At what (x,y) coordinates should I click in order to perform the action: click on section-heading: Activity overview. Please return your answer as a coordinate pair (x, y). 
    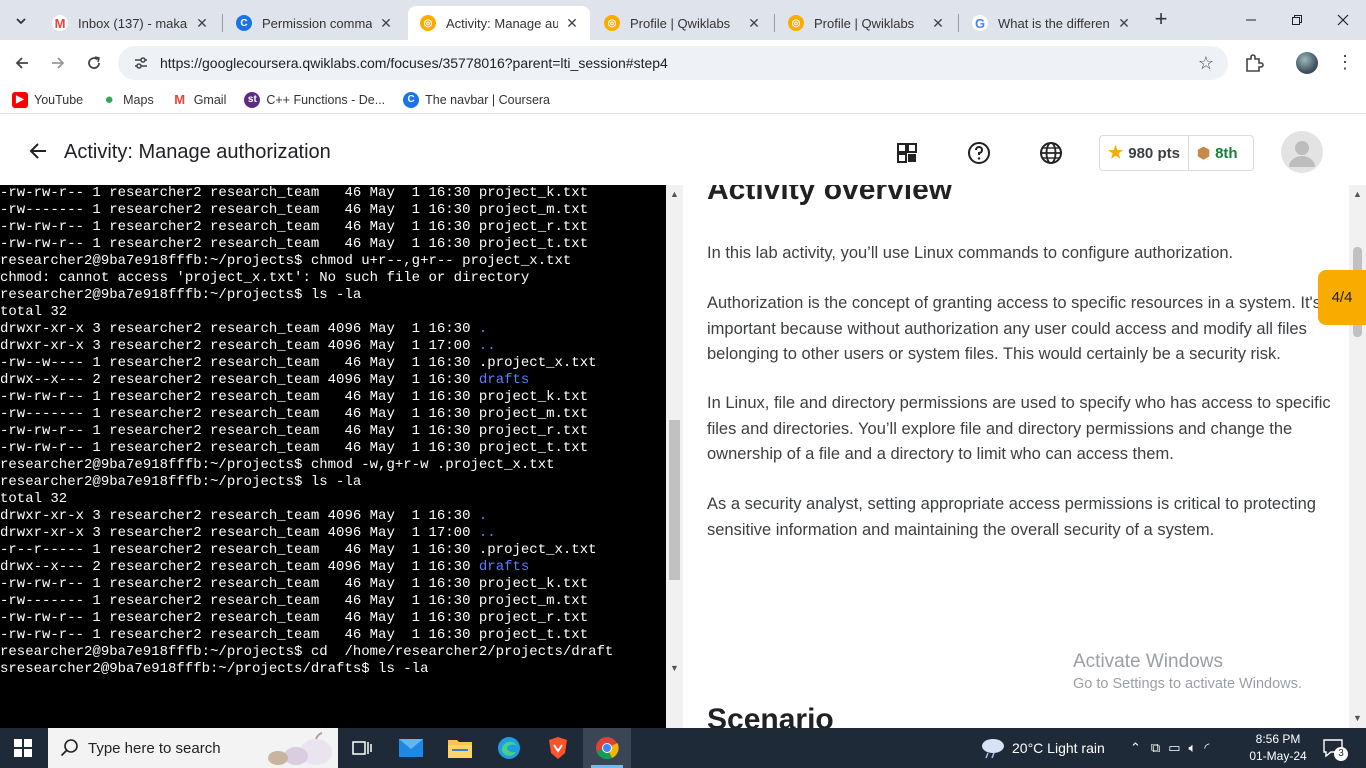
    Looking at the image, I should click on (830, 195).